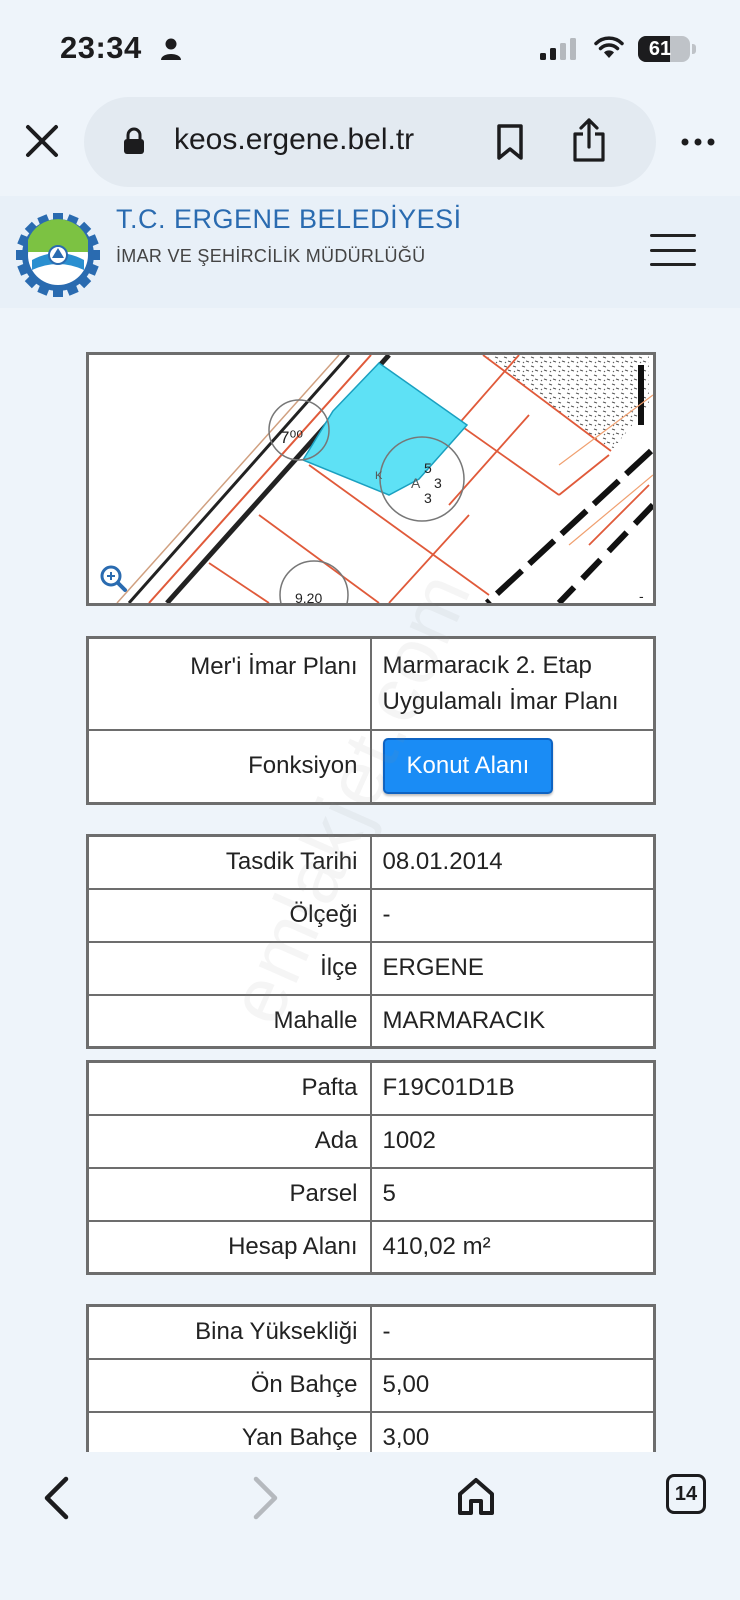 Image resolution: width=740 pixels, height=1600 pixels. Describe the element at coordinates (229, 1332) in the screenshot. I see `table-row-key: Bina Yüksekliği` at that location.